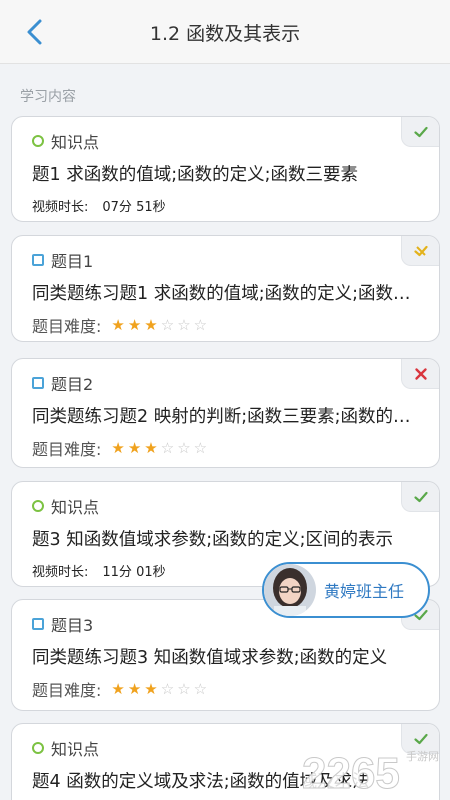  Describe the element at coordinates (364, 591) in the screenshot. I see `tutor-name: 黄婷班主任` at that location.